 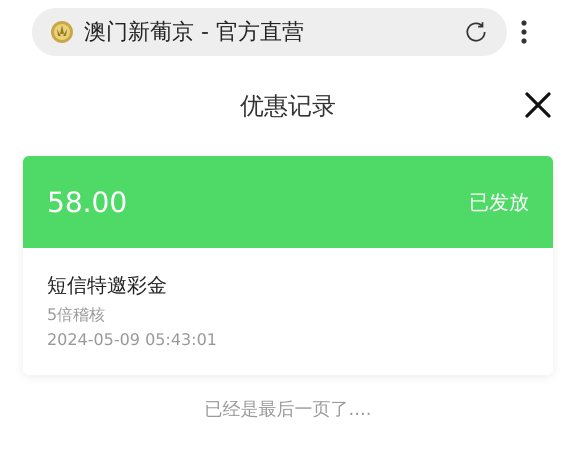 I want to click on site-title: 澳门新葡京 - 官方直营, so click(x=194, y=33).